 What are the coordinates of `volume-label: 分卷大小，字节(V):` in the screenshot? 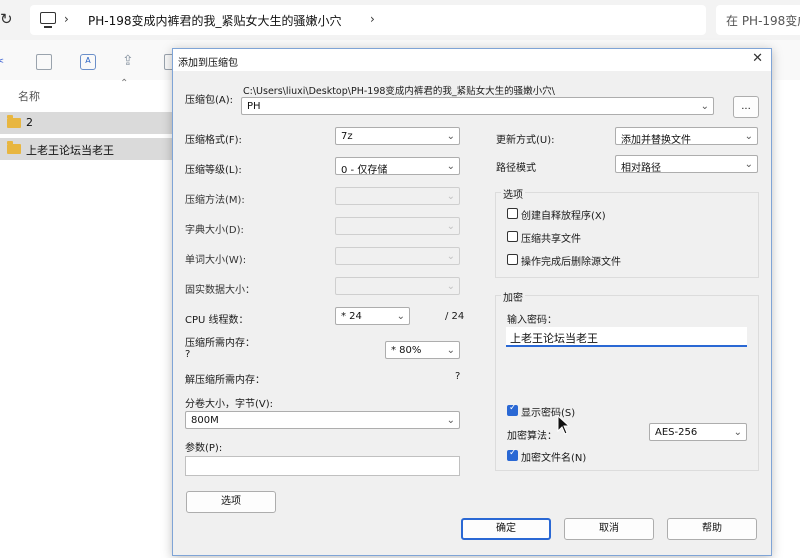 It's located at (229, 404).